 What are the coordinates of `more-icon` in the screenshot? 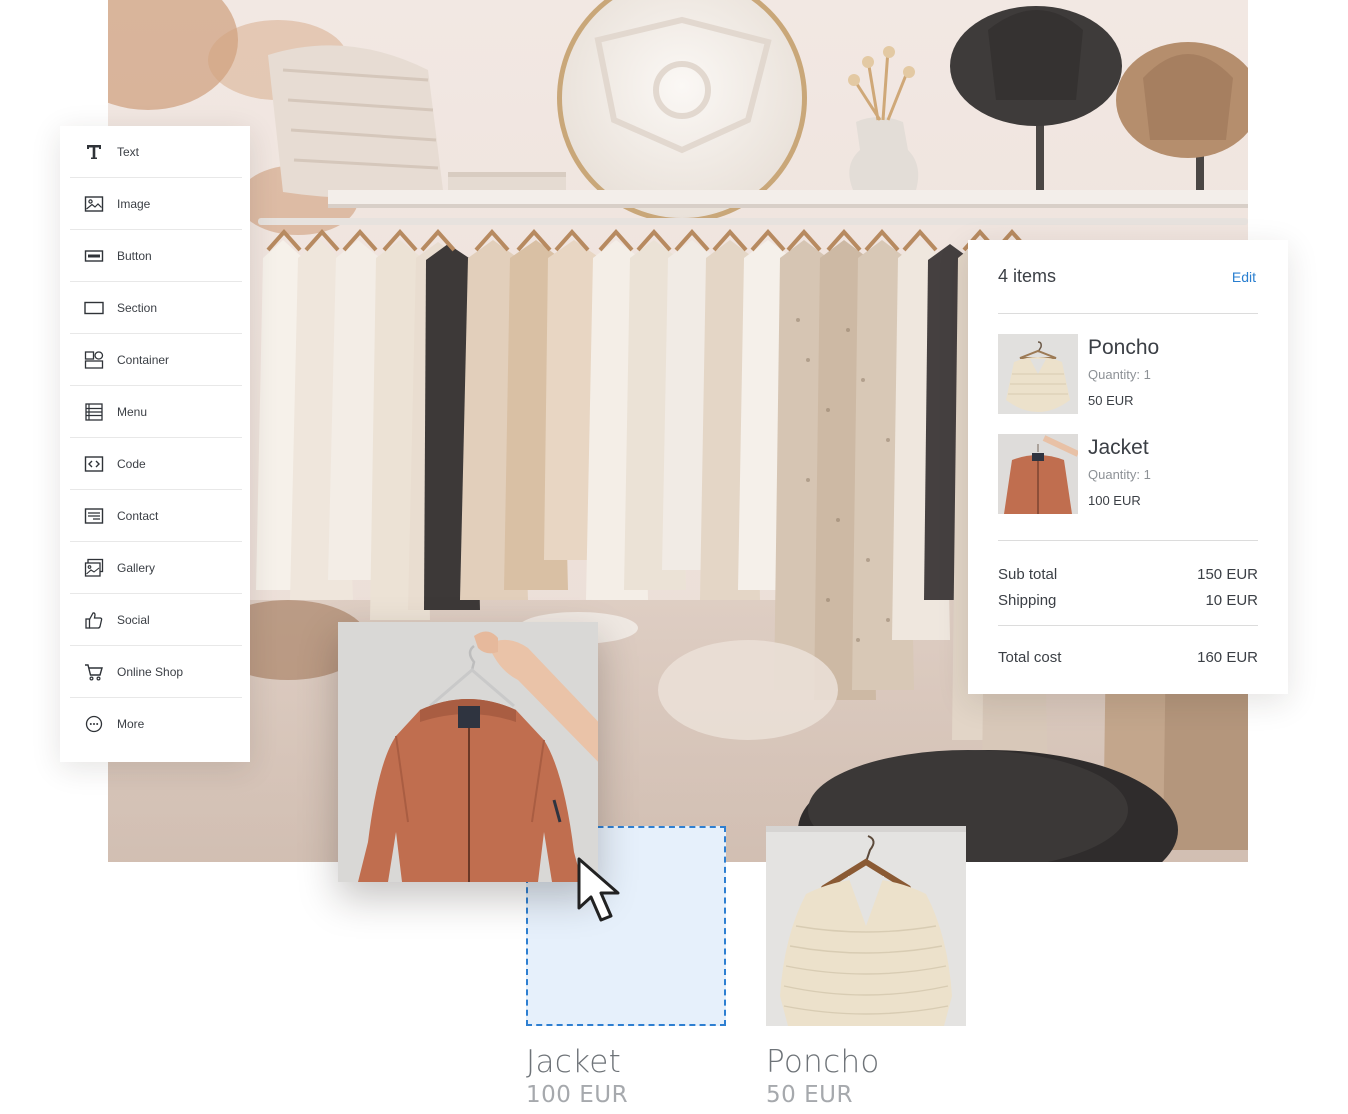 It's located at (94, 724).